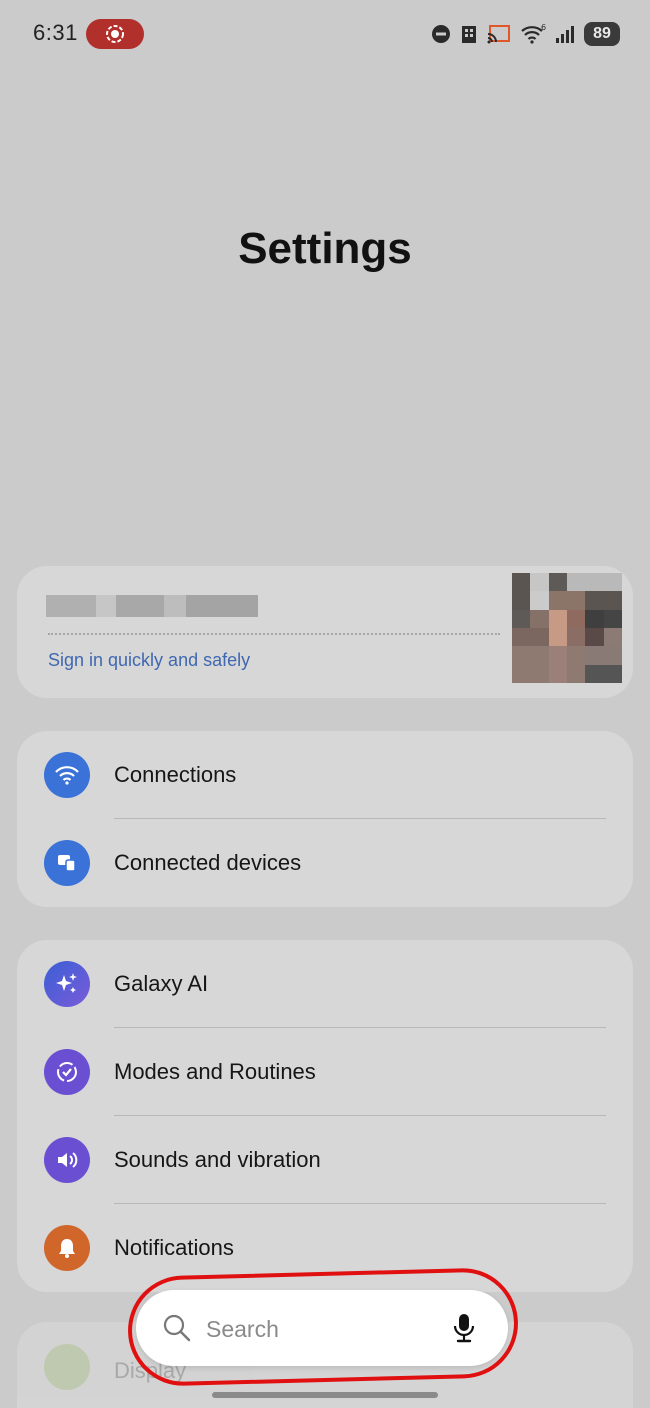 This screenshot has width=650, height=1408. What do you see at coordinates (325, 863) in the screenshot?
I see `settings-item-connected-devices: Connected devices` at bounding box center [325, 863].